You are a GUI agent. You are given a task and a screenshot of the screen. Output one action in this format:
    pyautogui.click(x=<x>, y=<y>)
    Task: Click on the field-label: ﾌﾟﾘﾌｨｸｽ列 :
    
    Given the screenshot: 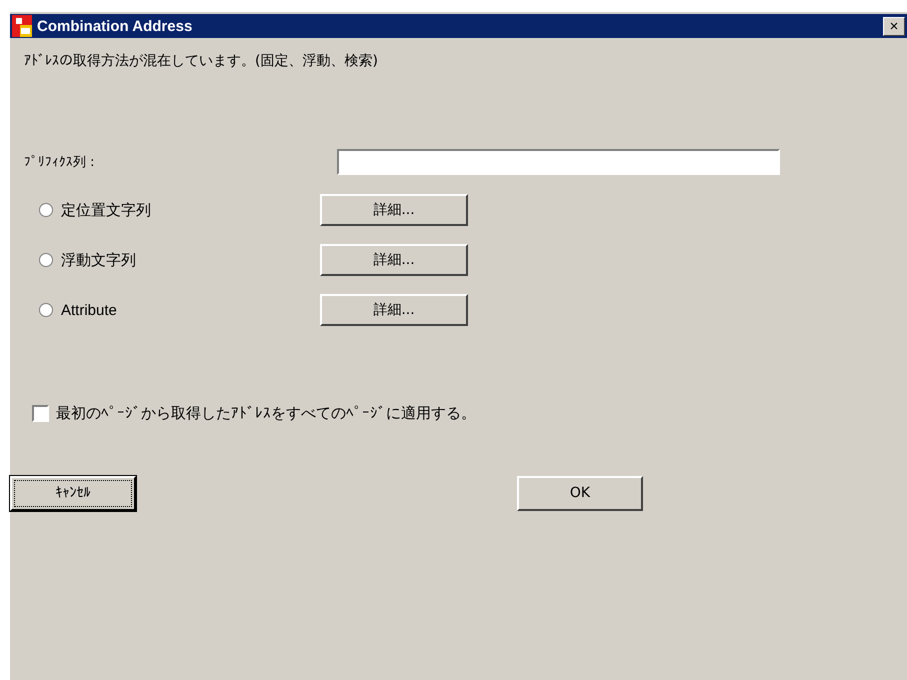 What is the action you would take?
    pyautogui.click(x=60, y=162)
    